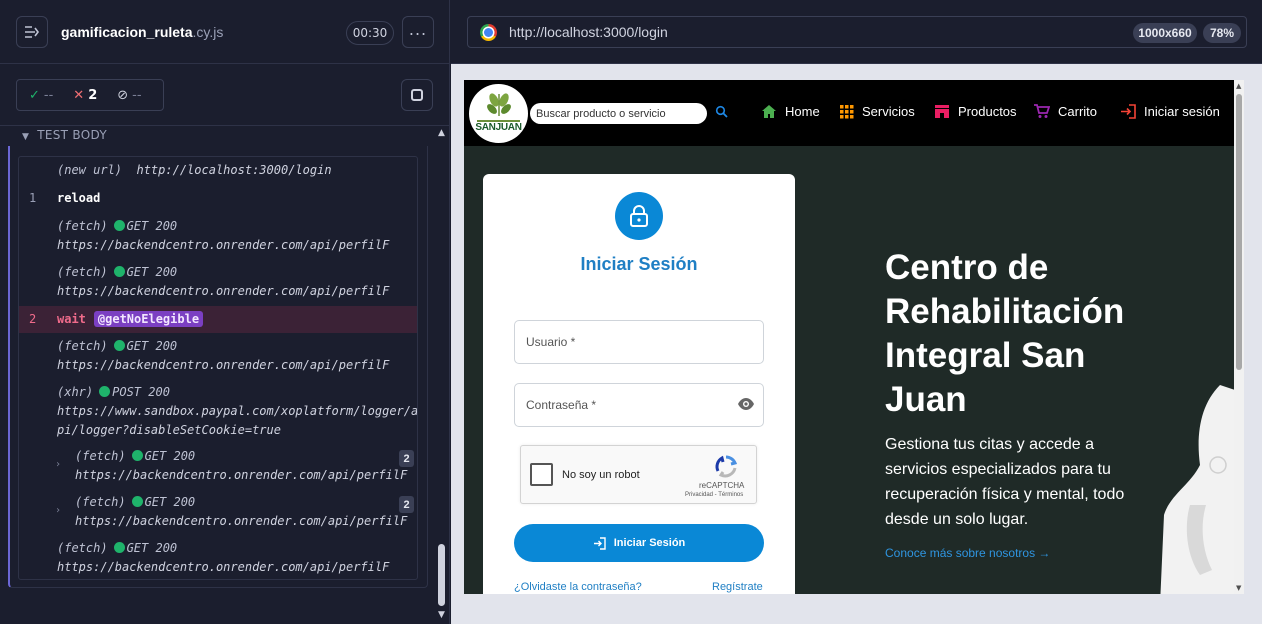 This screenshot has width=1262, height=624. I want to click on stats-bar: ✓ -- ✕ 2 ⊘ --, so click(224, 95).